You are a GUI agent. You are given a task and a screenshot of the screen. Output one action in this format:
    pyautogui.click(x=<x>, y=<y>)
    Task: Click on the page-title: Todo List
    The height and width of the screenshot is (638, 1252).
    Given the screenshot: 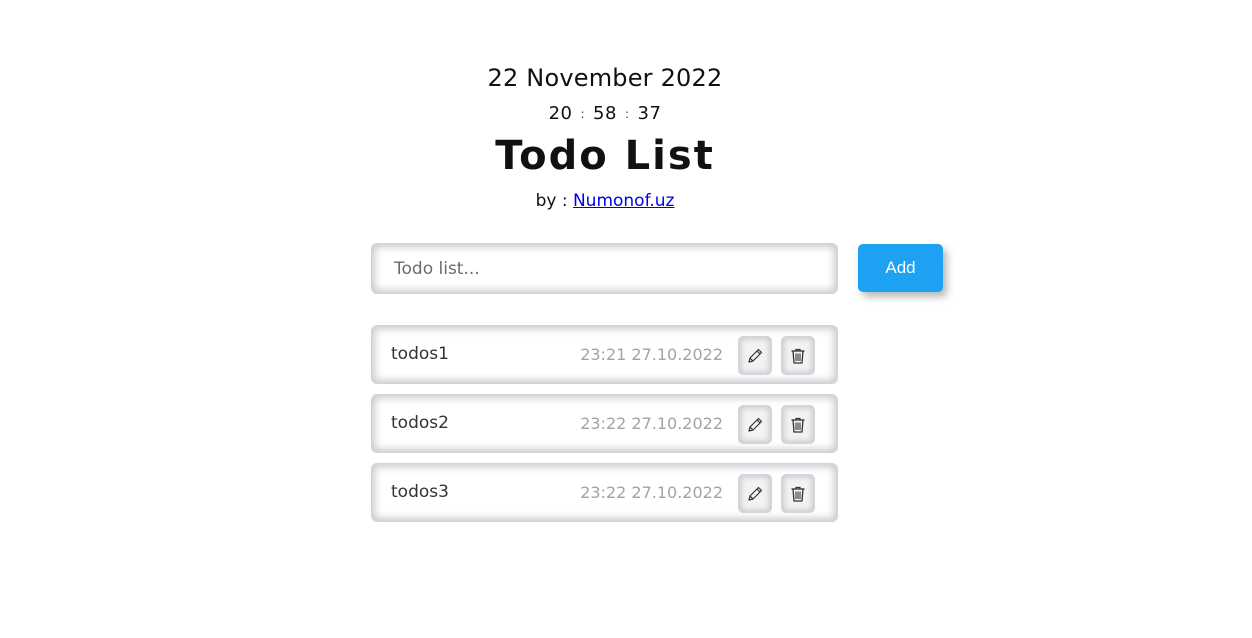 What is the action you would take?
    pyautogui.click(x=605, y=156)
    